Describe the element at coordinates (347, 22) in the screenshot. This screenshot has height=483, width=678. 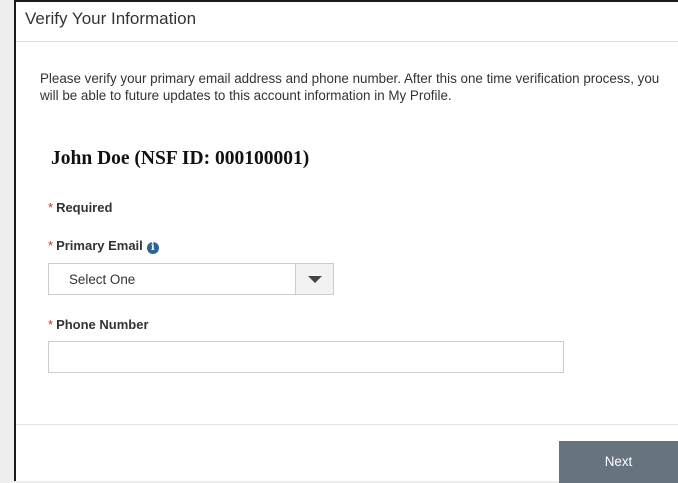
I see `dialog-header: Verify Your Information` at that location.